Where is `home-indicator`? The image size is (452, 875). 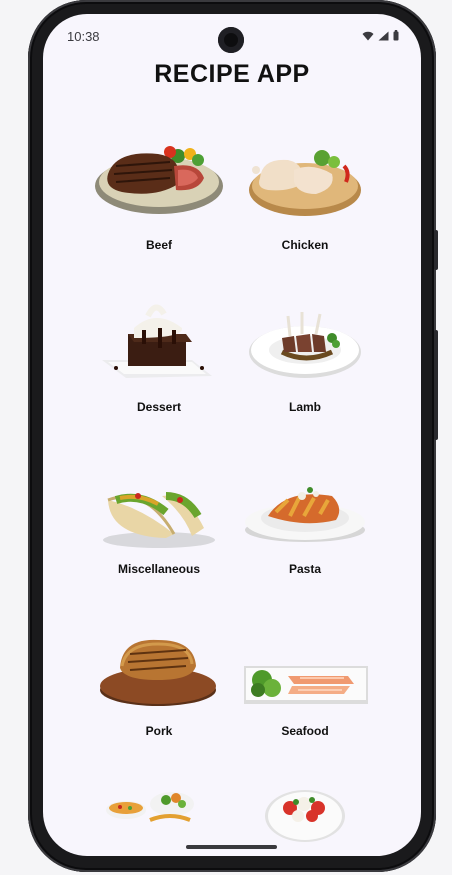 home-indicator is located at coordinates (231, 847).